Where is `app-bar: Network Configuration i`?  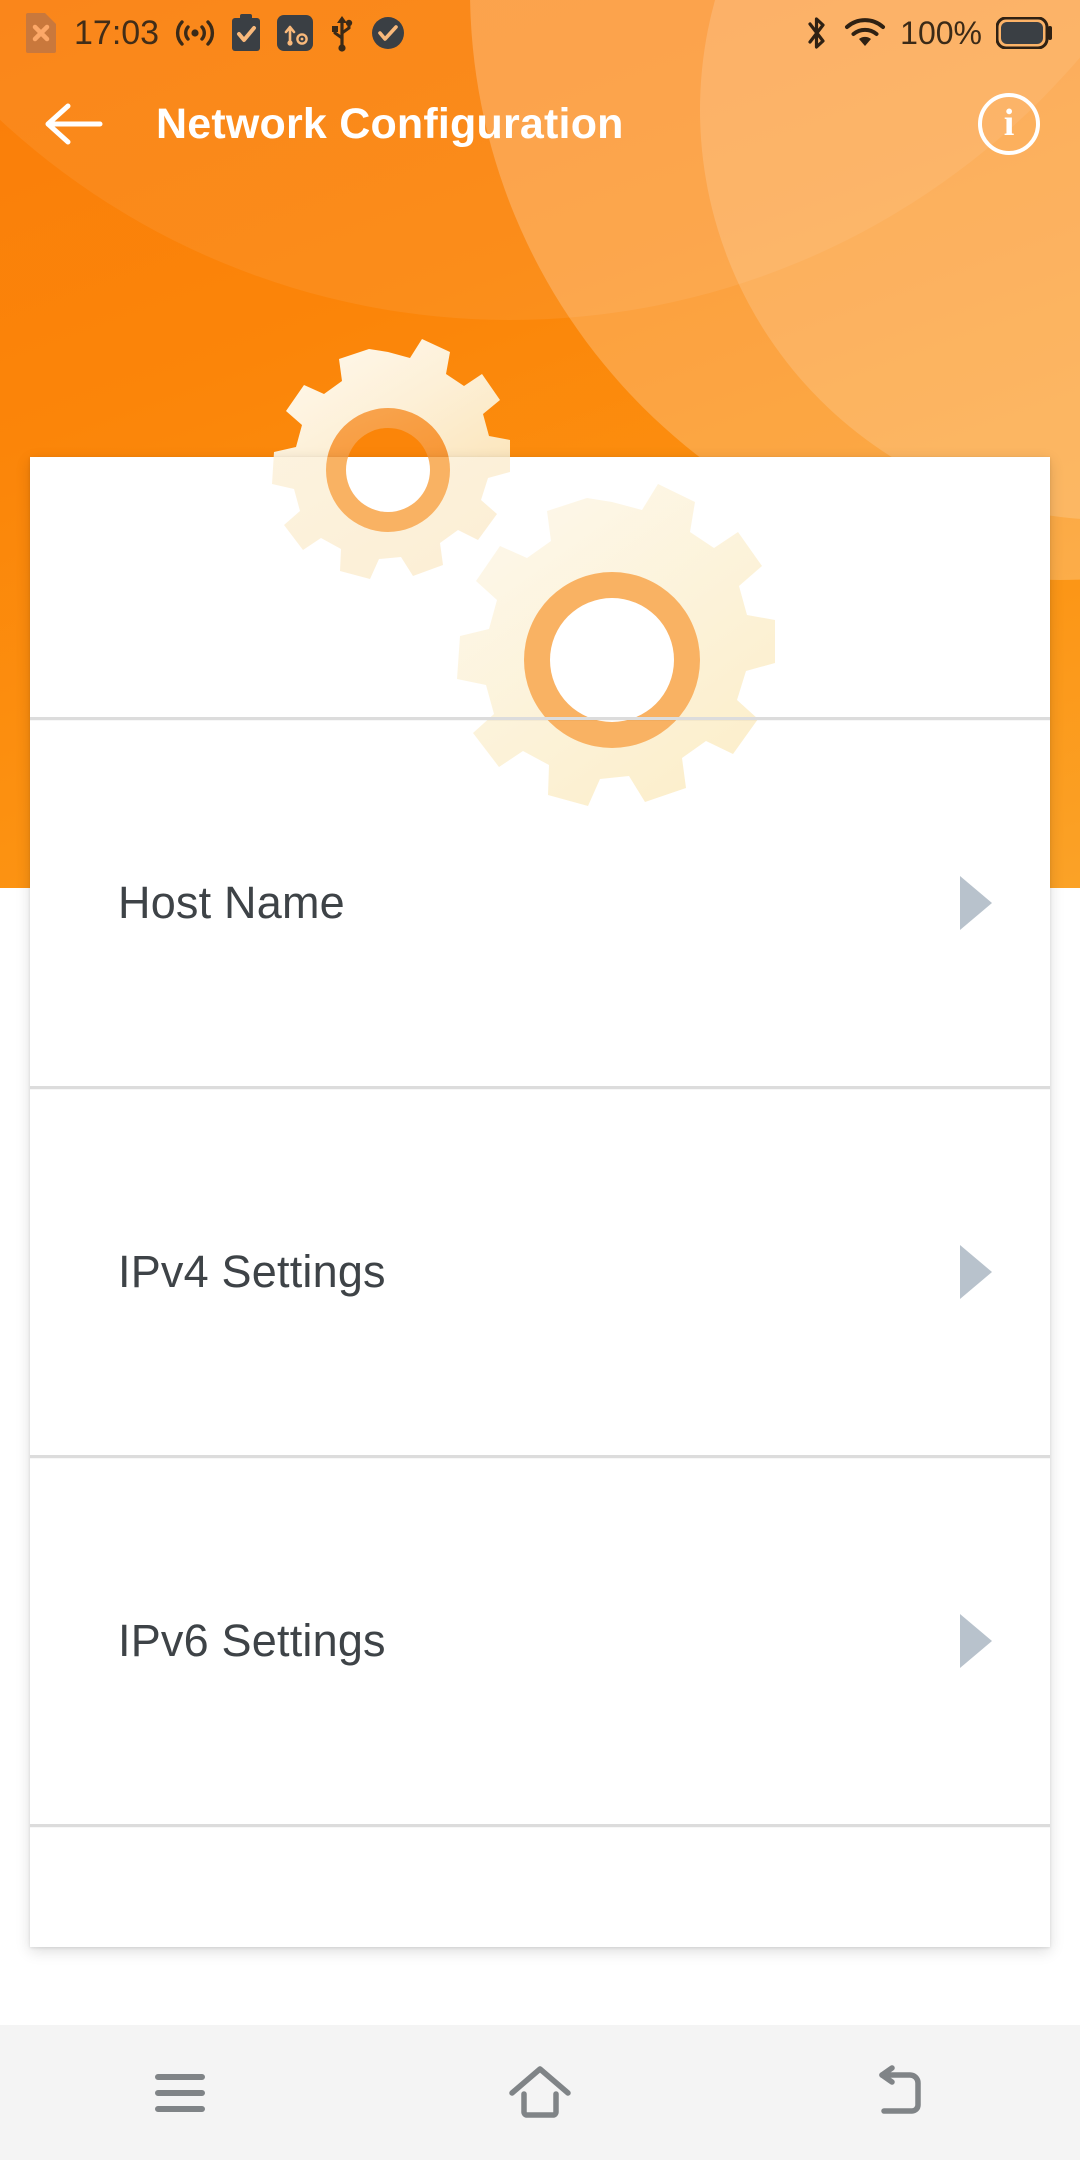
app-bar: Network Configuration i is located at coordinates (540, 124).